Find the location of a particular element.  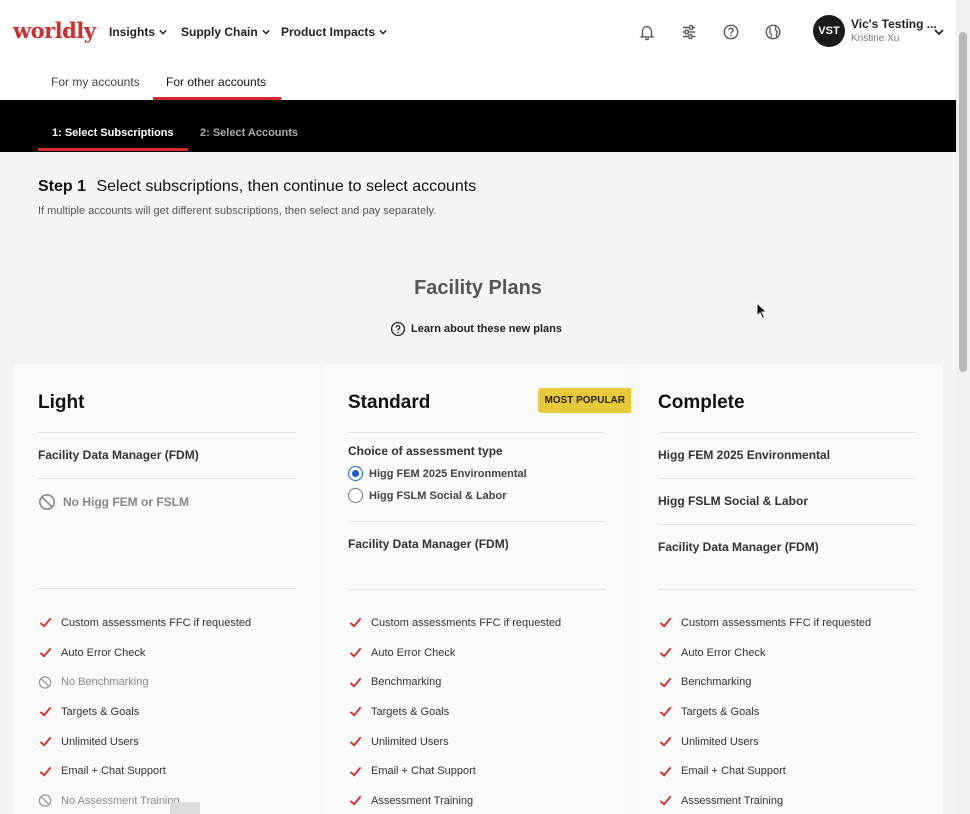

sliders-icon is located at coordinates (689, 32).